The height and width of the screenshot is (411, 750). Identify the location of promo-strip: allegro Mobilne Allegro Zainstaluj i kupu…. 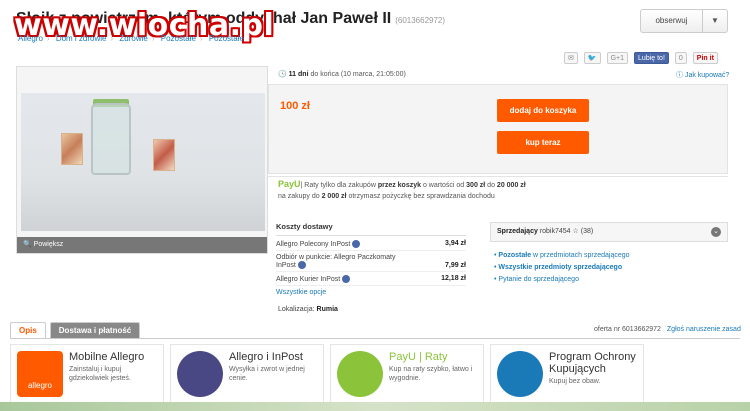
(327, 376).